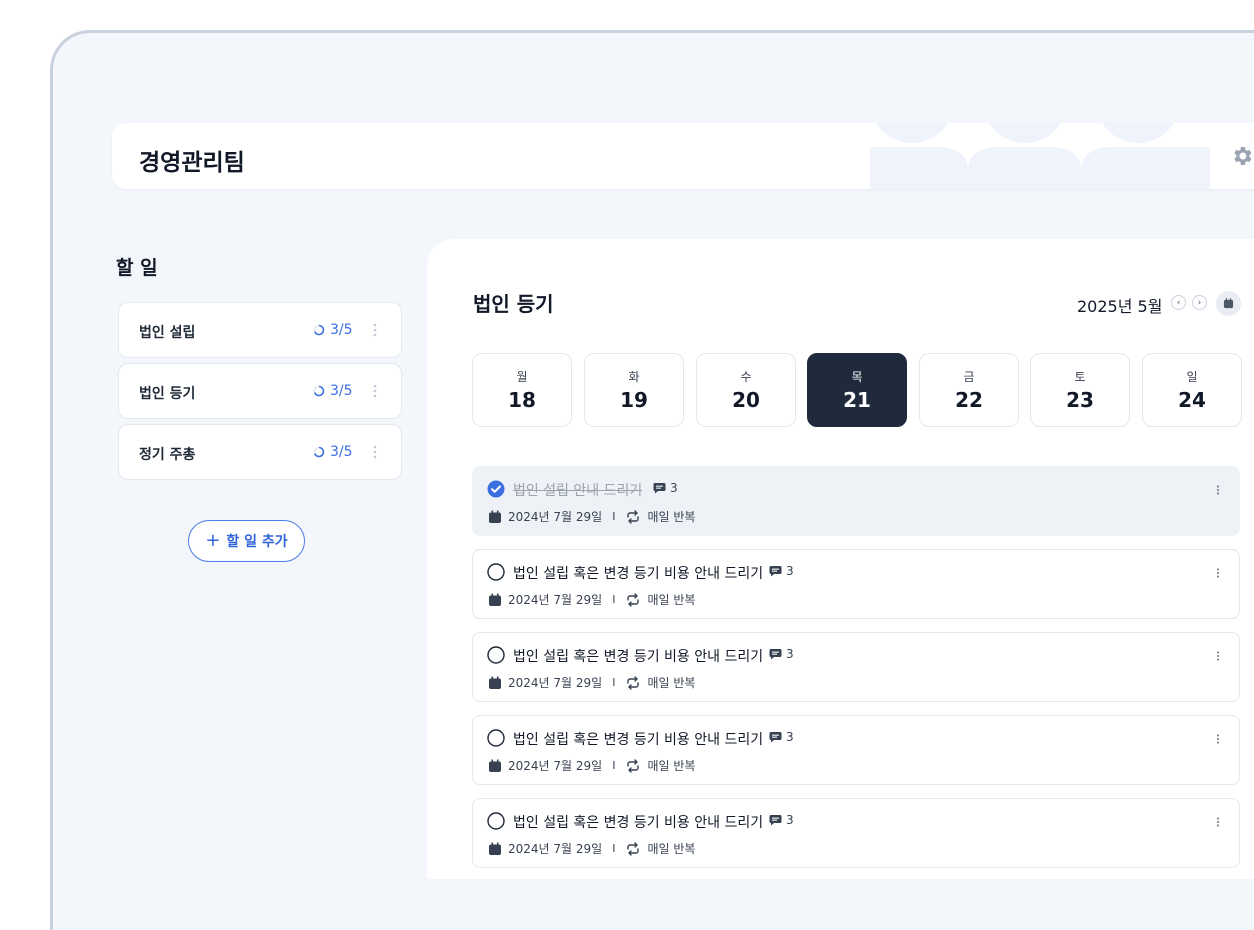 Image resolution: width=1254 pixels, height=930 pixels. I want to click on add-todo-button: + 할 일 추가, so click(246, 541).